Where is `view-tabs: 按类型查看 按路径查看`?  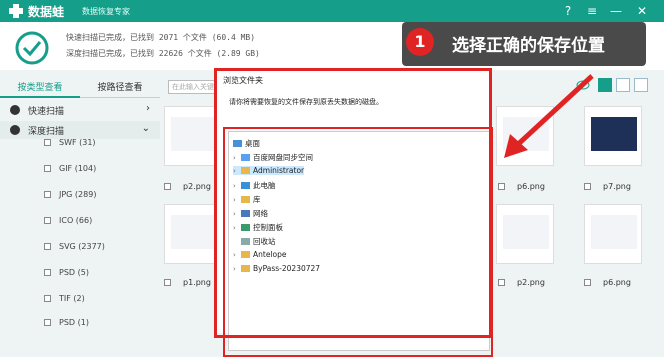
view-tabs: 按类型查看 按路径查看 is located at coordinates (80, 88).